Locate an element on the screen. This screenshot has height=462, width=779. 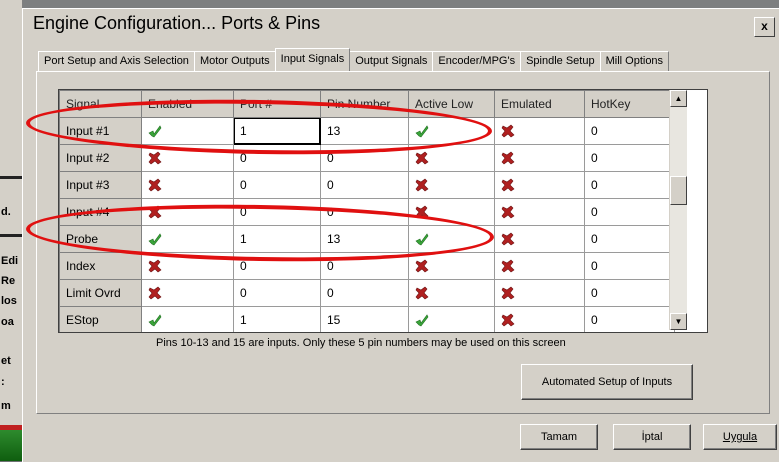
column-header-enabled: Enabled is located at coordinates (187, 104).